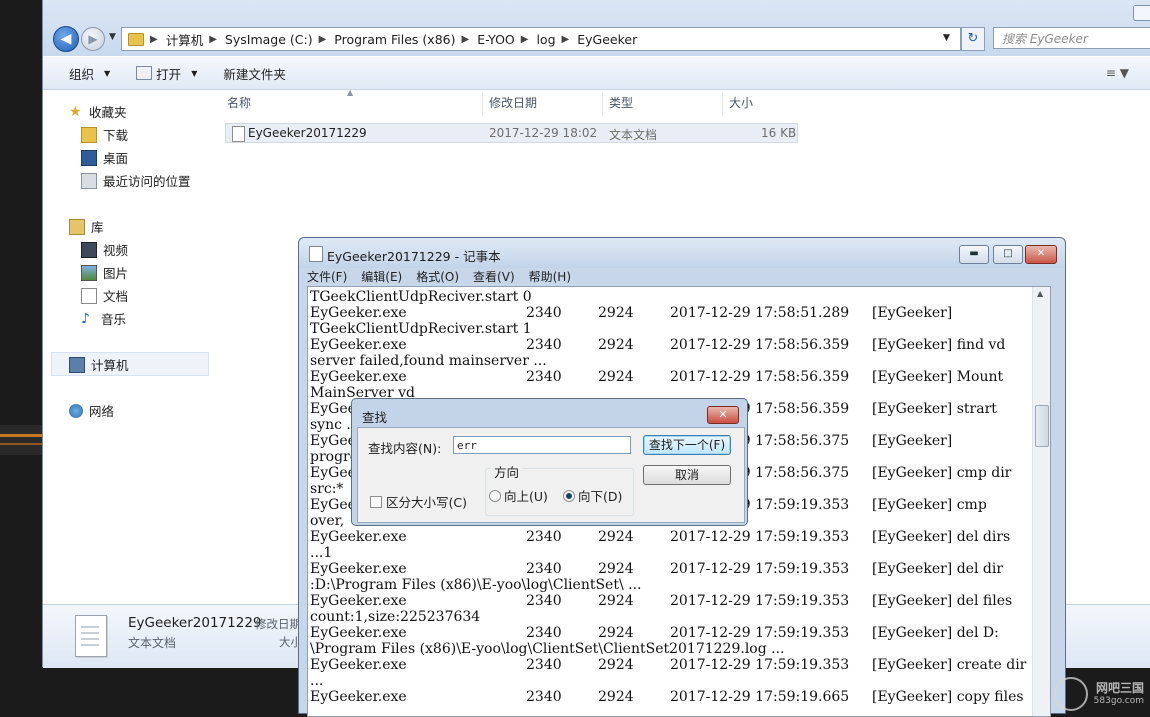  Describe the element at coordinates (437, 277) in the screenshot. I see `menu-format: 格式(O)` at that location.